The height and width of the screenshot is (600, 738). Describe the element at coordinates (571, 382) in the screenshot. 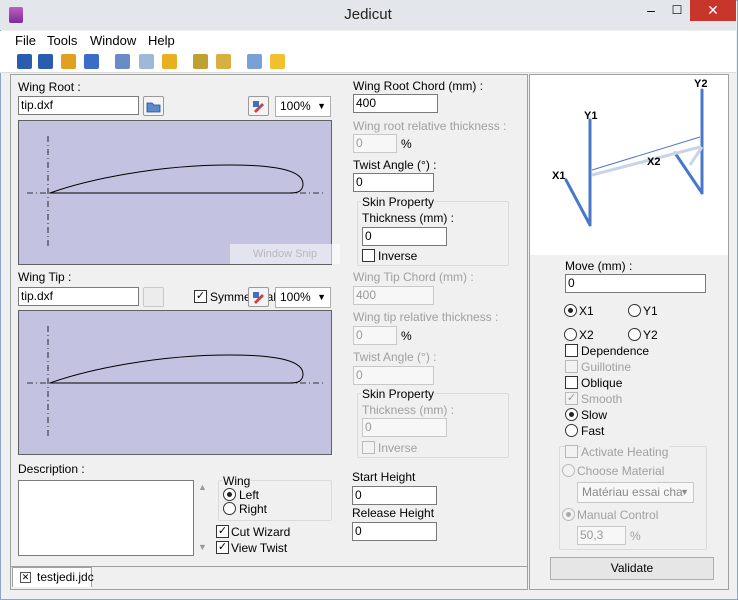

I see `oblique-checkbox` at that location.